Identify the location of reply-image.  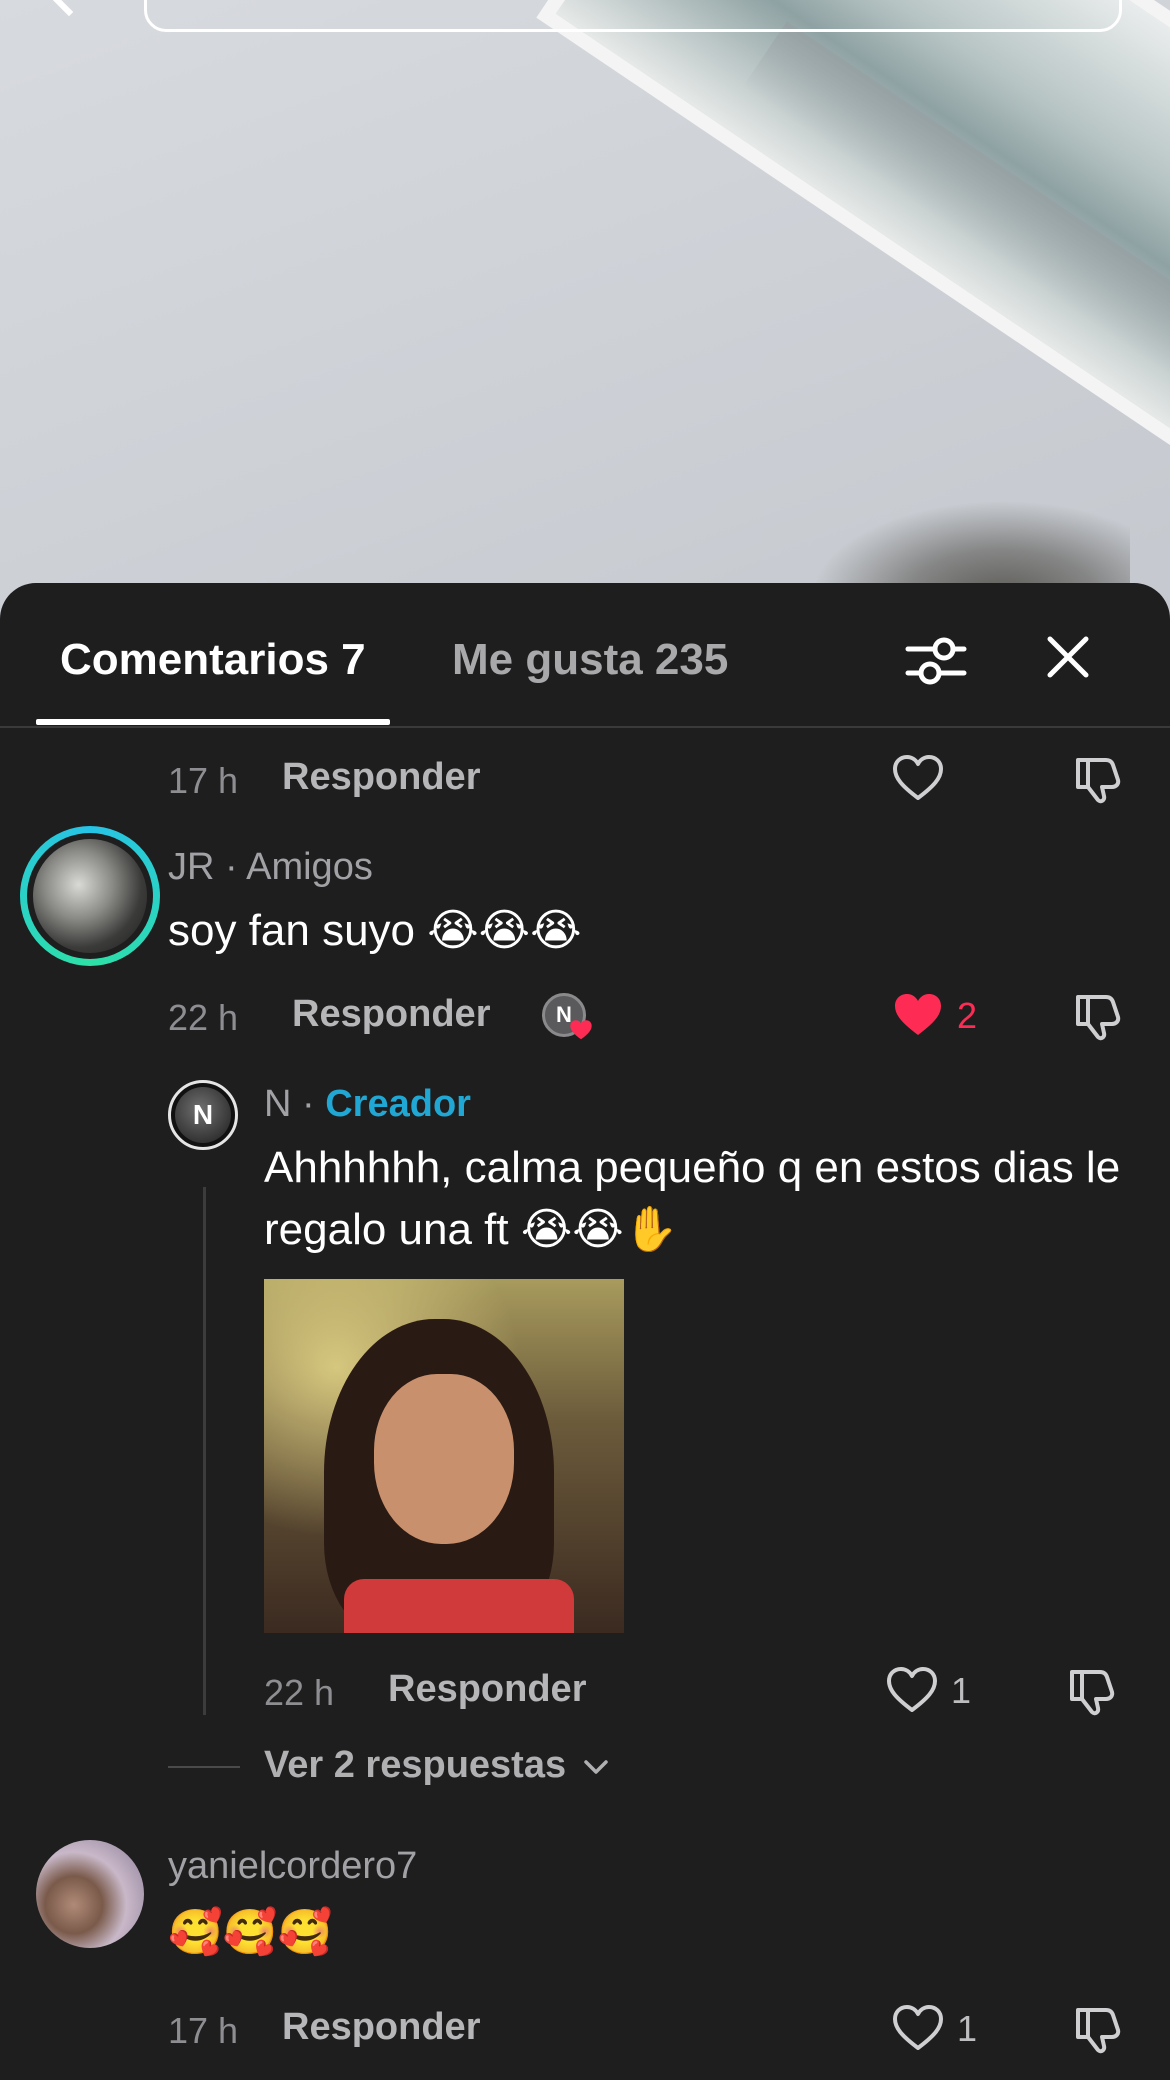
(444, 1456).